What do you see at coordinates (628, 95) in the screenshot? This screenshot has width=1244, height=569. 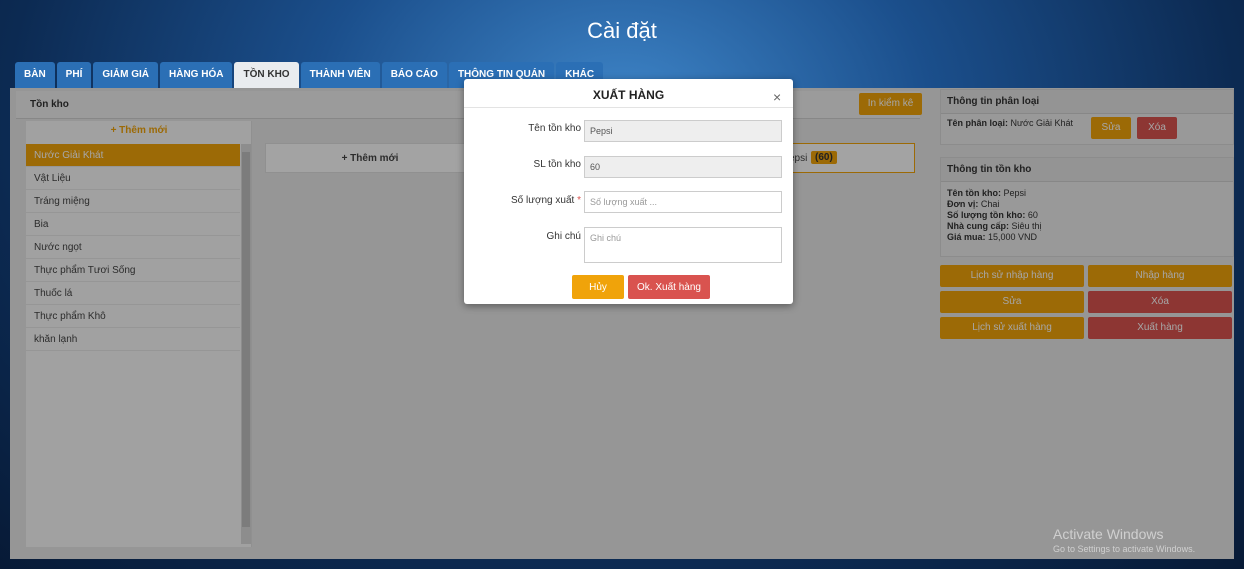 I see `modal-title: XUẤT HÀNG` at bounding box center [628, 95].